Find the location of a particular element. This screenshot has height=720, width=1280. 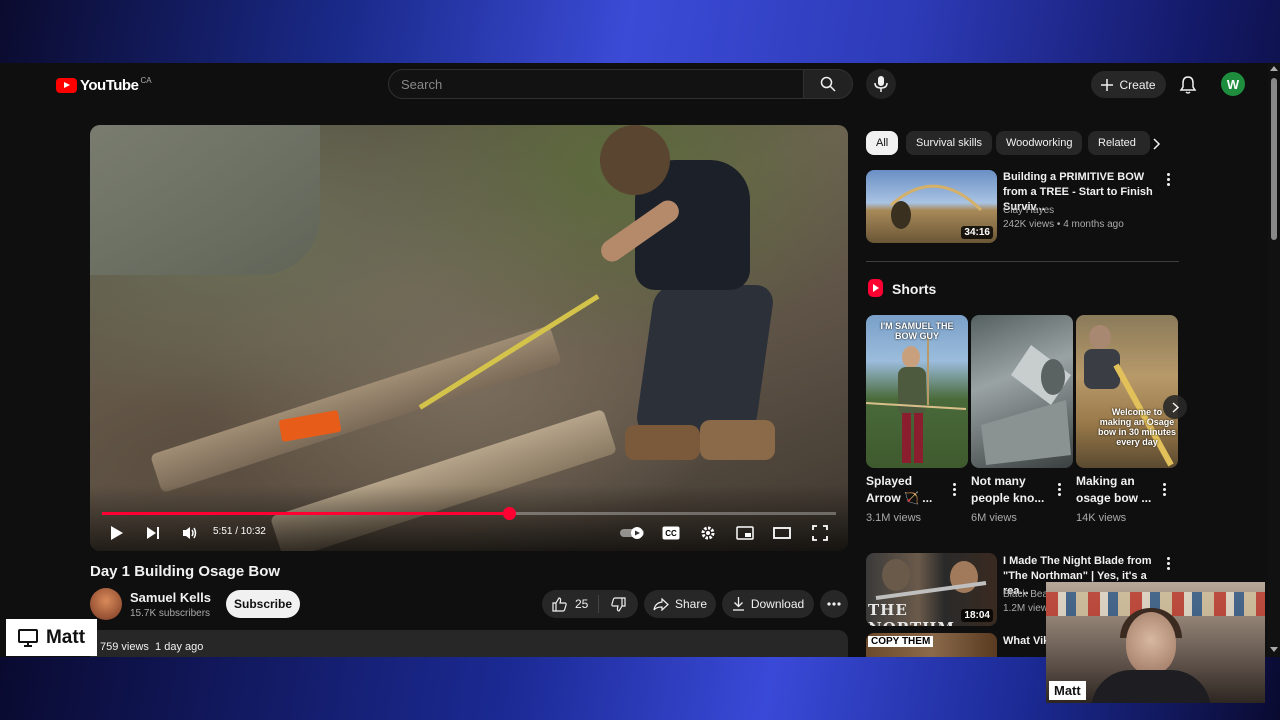

youtube-logo: YouTube CA is located at coordinates (104, 85).